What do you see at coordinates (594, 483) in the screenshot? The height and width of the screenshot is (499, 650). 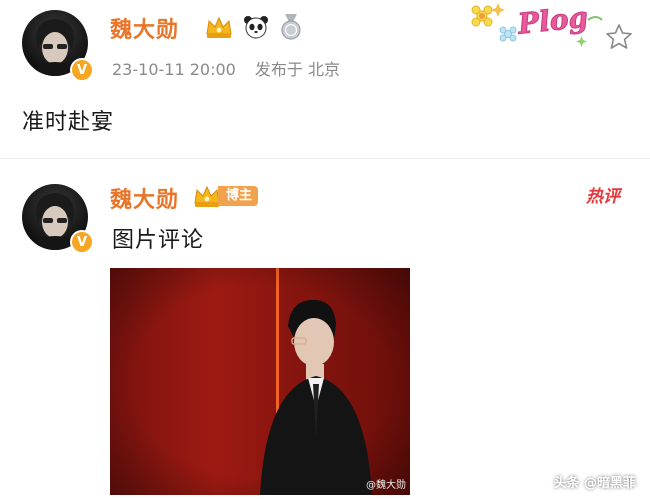 I see `page-watermark: 头条 @暗黑菲` at bounding box center [594, 483].